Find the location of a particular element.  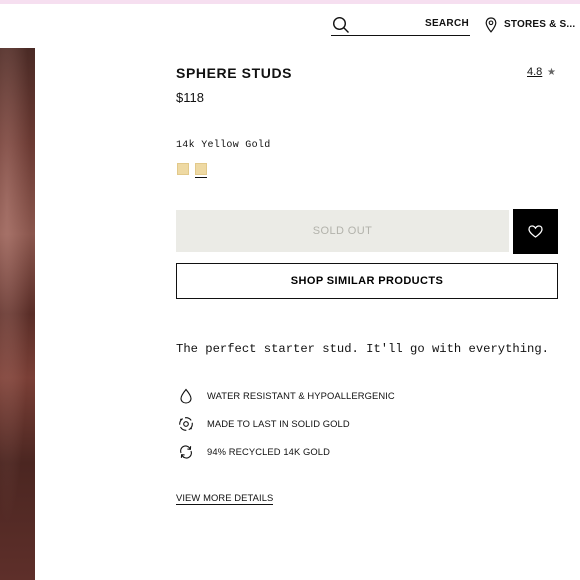

shop-similar-button: SHOP SIMILAR PRODUCTS is located at coordinates (367, 281).